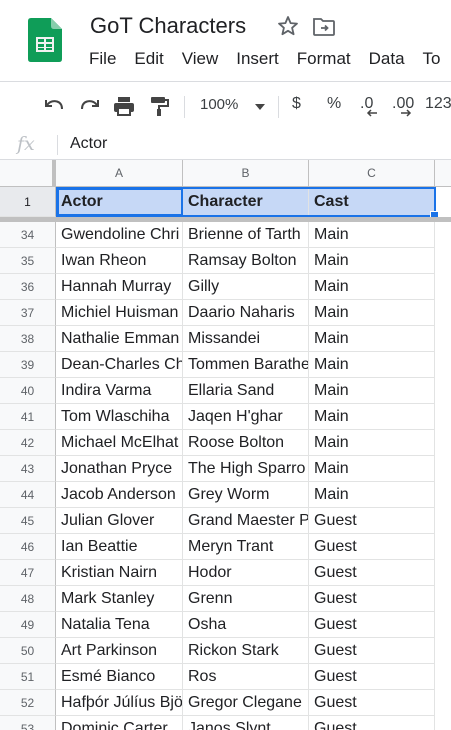 The image size is (451, 730). What do you see at coordinates (119, 625) in the screenshot?
I see `cell-actor: Natalia Tena` at bounding box center [119, 625].